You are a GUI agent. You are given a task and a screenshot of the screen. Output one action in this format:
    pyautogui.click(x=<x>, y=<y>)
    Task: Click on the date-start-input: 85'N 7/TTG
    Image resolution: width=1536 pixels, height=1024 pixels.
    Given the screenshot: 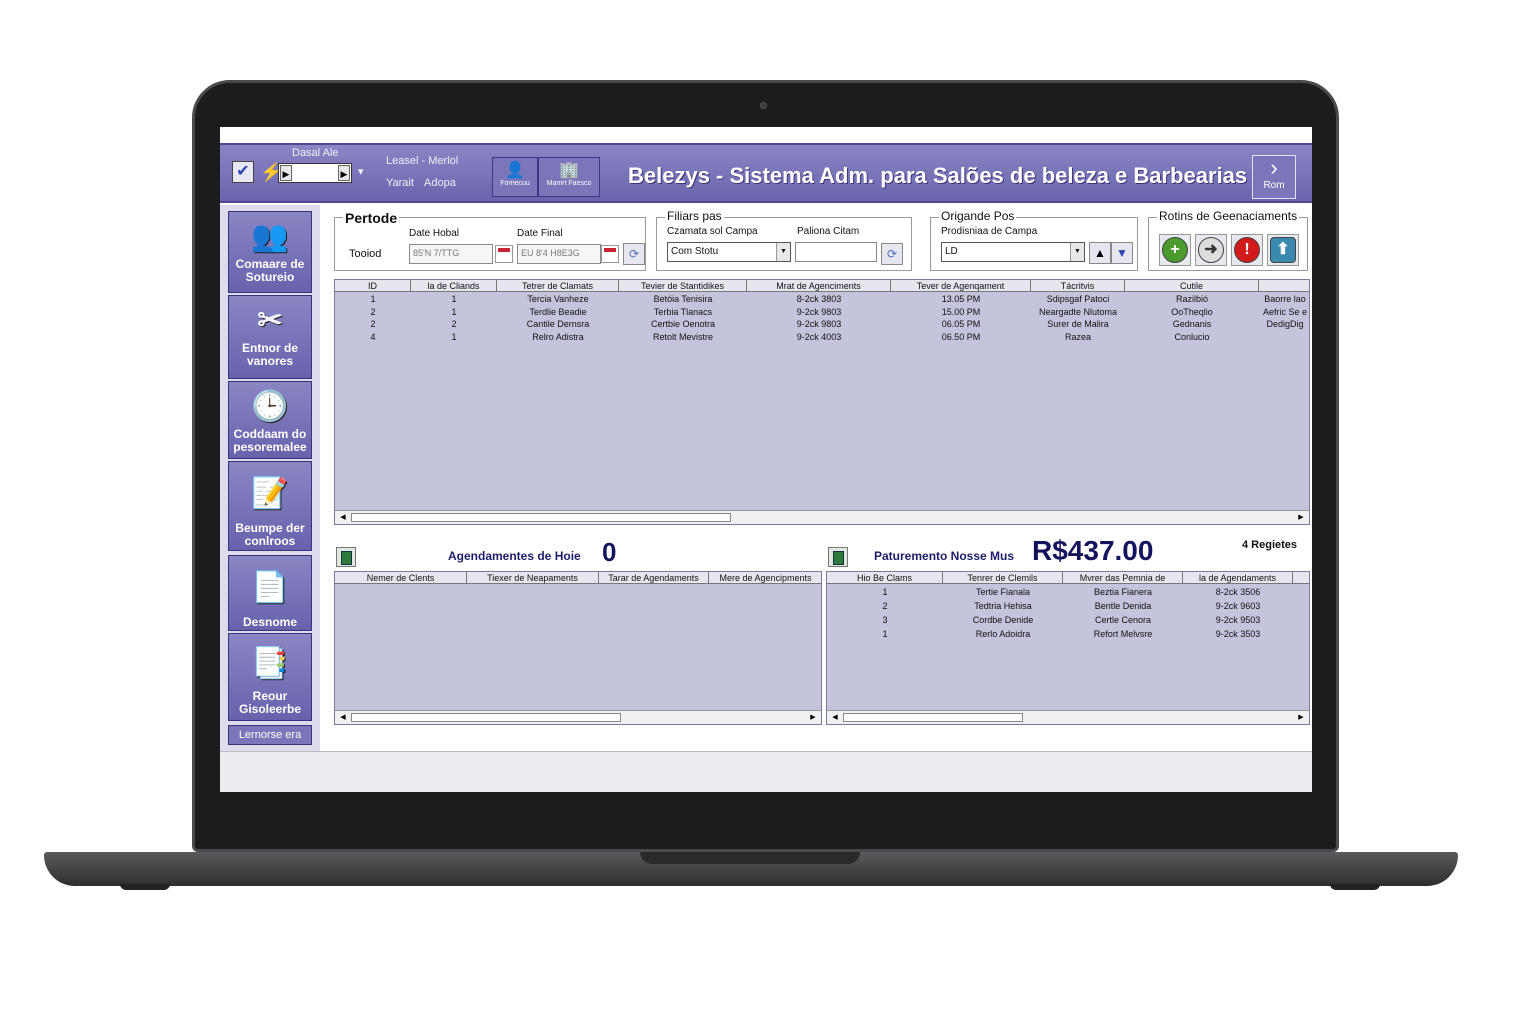 What is the action you would take?
    pyautogui.click(x=451, y=254)
    